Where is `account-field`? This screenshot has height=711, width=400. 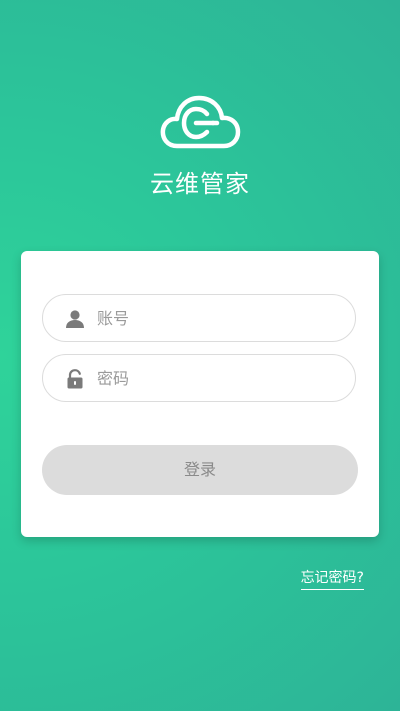 account-field is located at coordinates (199, 318).